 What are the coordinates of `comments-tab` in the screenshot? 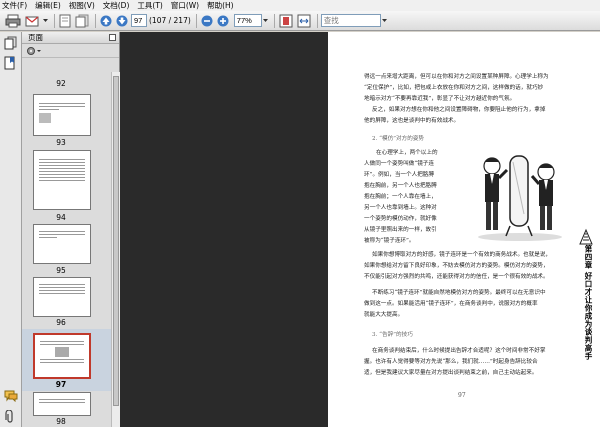 It's located at (11, 397).